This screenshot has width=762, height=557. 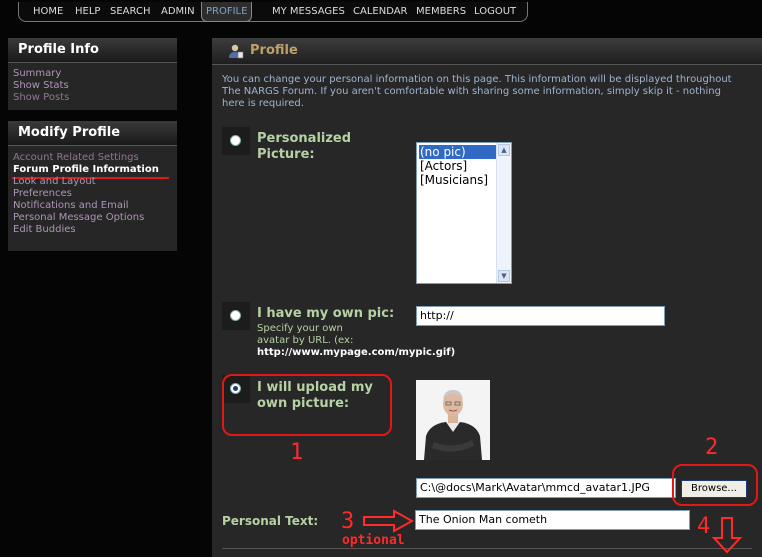 I want to click on own-pic-example: http://www.mypage.com/mypic.gif), so click(x=356, y=352).